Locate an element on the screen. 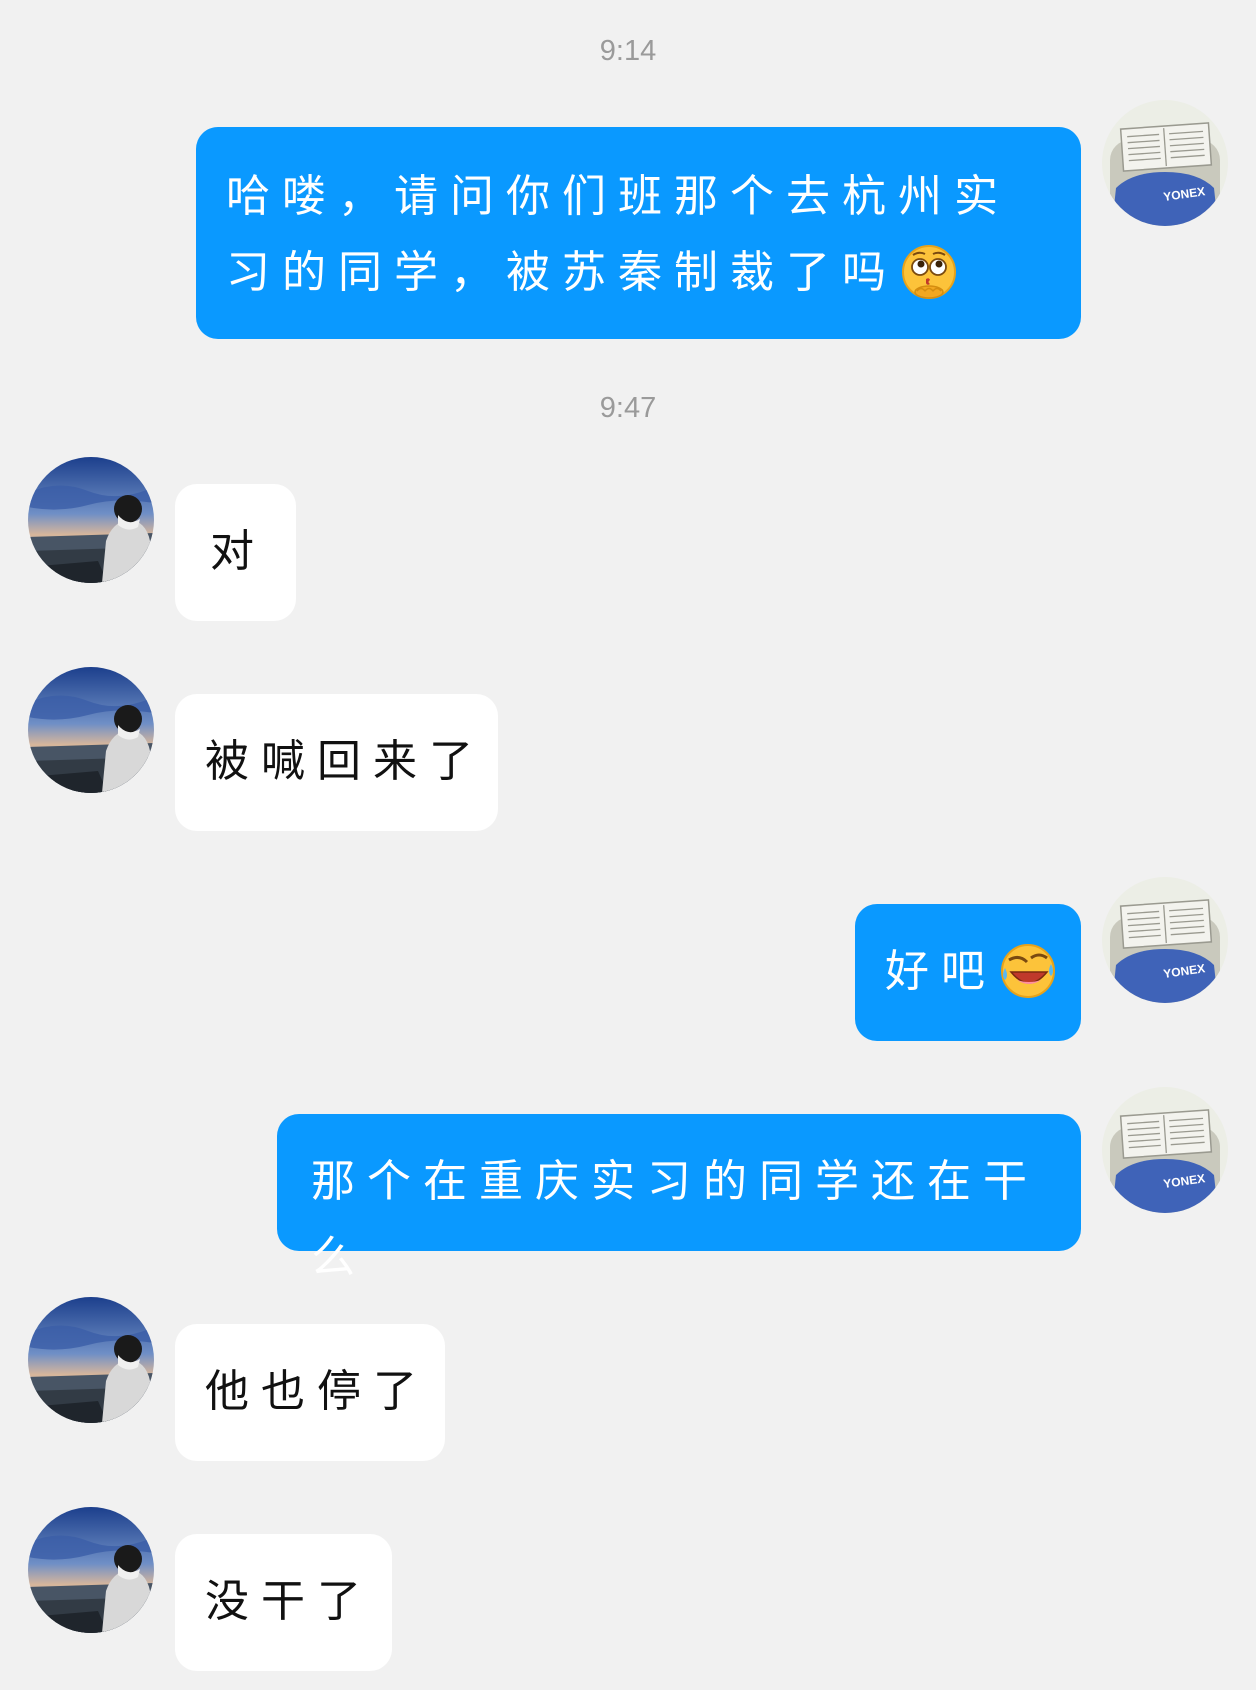 The height and width of the screenshot is (1690, 1256). message-bubble: 被喊回来了 is located at coordinates (336, 762).